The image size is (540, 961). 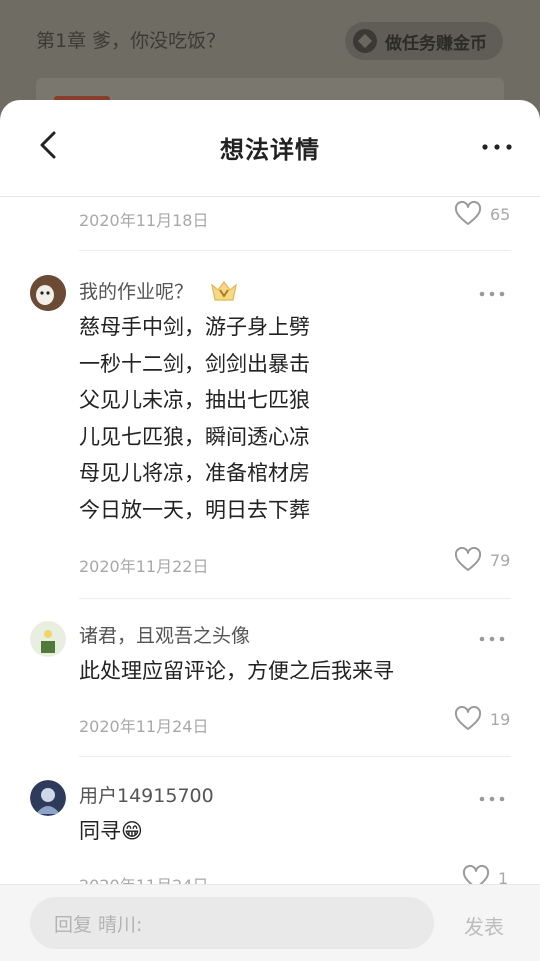 I want to click on reply-placeholder: 回复 晴川:, so click(x=98, y=924).